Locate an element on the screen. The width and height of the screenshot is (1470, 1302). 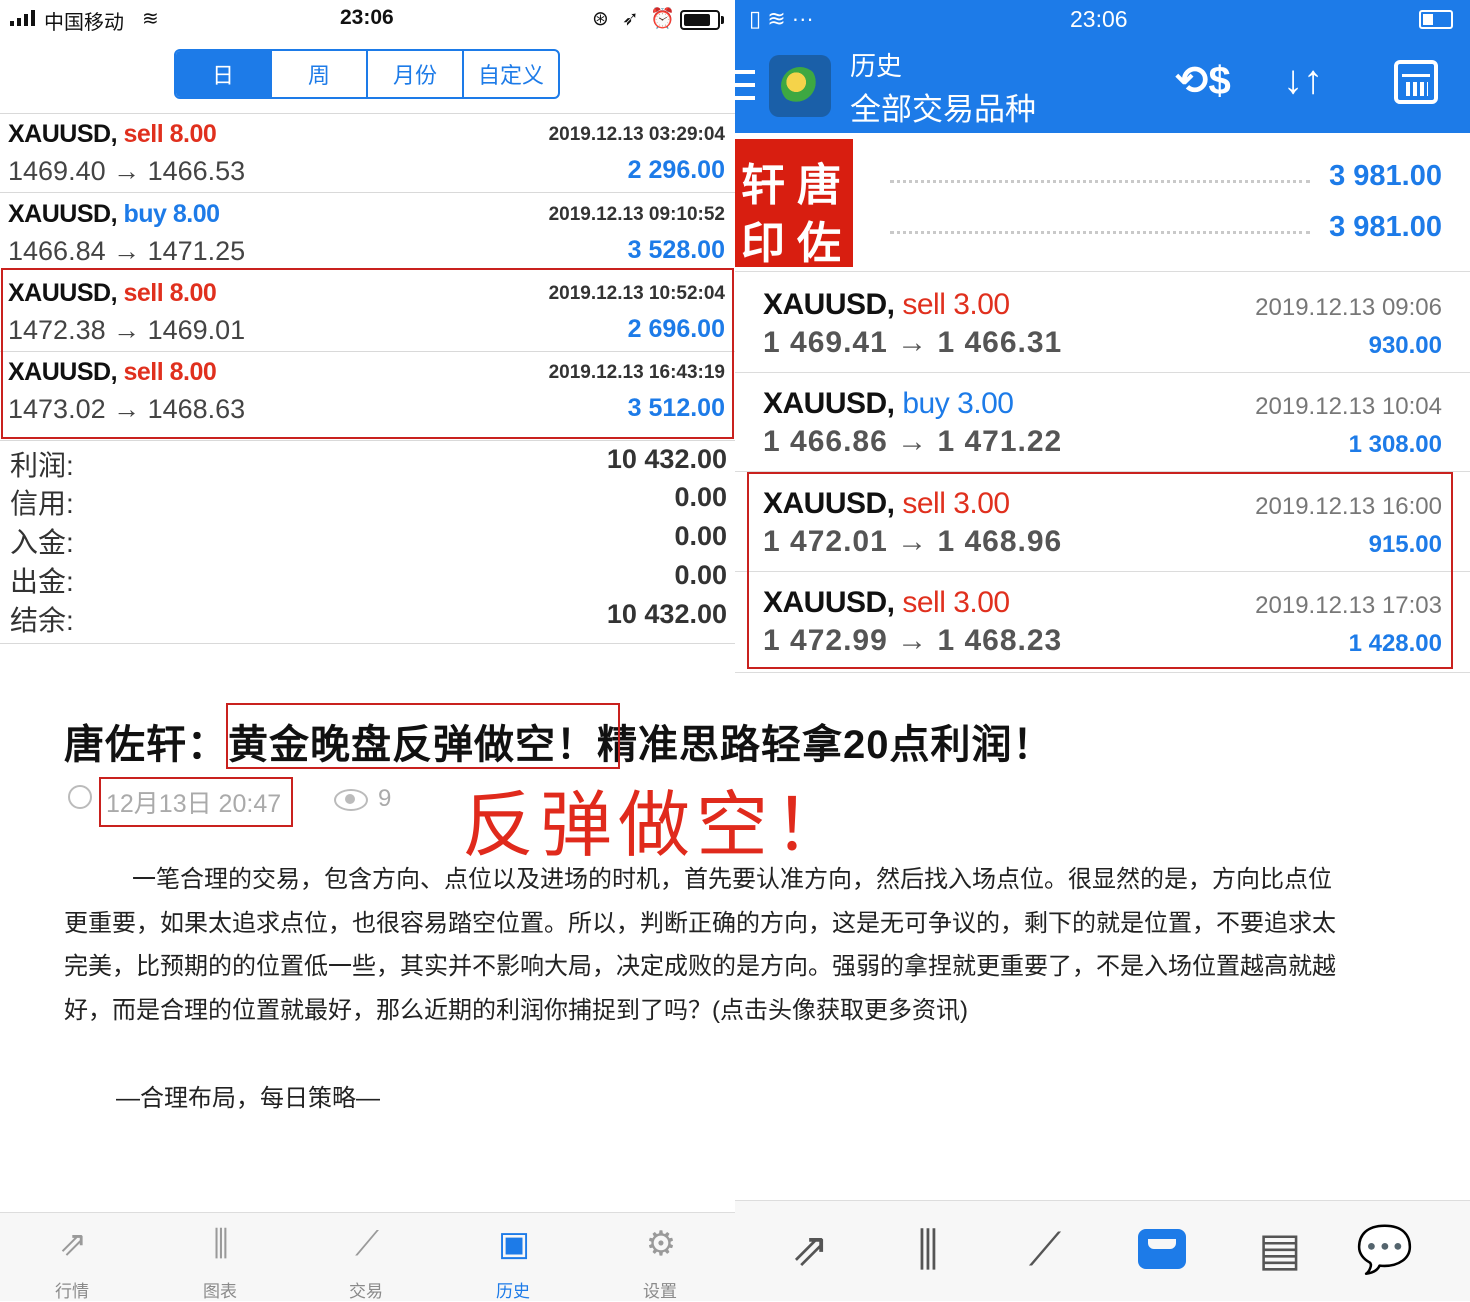
bottom-tab-bar: ⇗ 行情 ⫼ 图表 ⟋ 交易 ▣ 历史 ⚙ 设置 is located at coordinates (367, 1256).